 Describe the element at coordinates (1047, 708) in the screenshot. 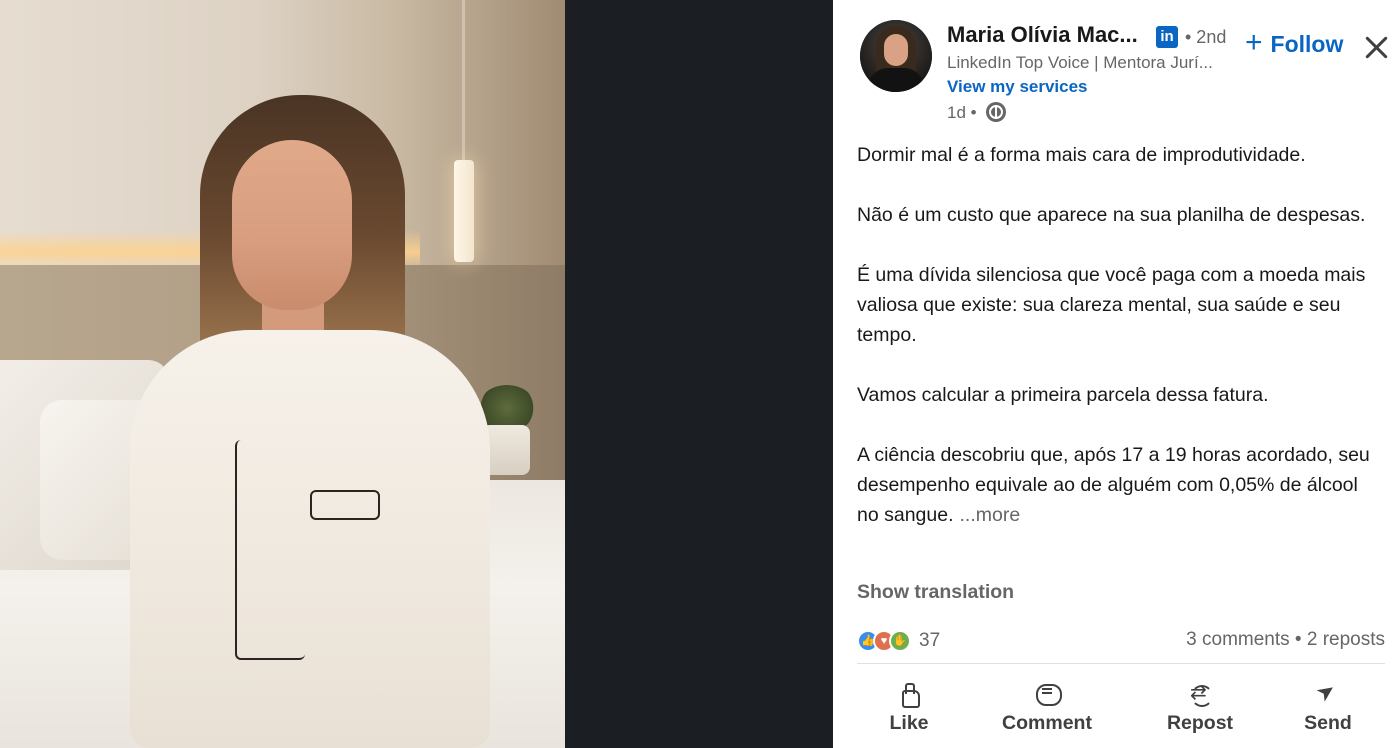

I see `comment-button: Comment` at that location.